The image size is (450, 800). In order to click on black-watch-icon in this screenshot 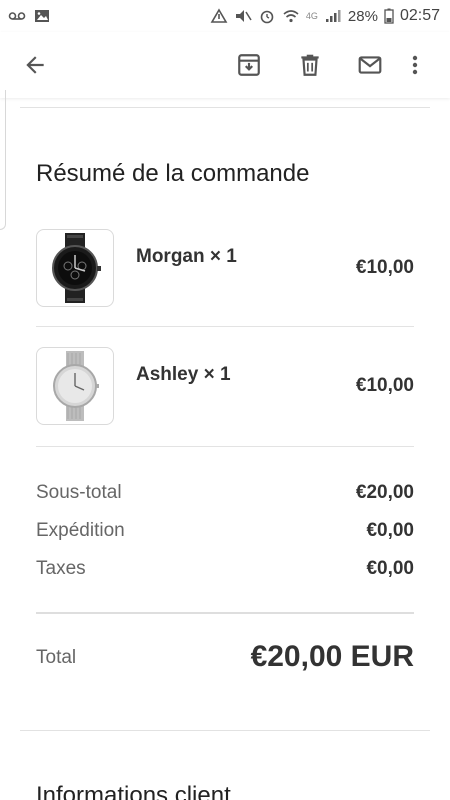, I will do `click(76, 268)`.